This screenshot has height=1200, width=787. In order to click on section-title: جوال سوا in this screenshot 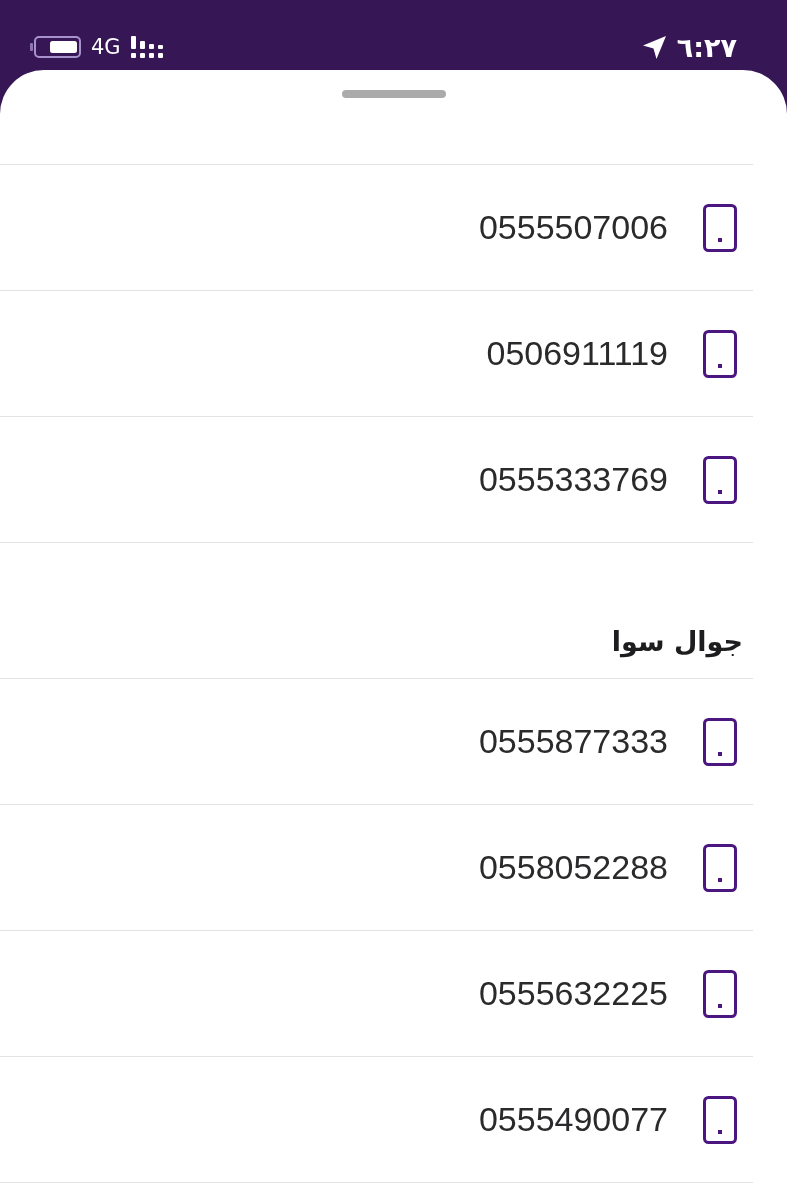, I will do `click(677, 641)`.